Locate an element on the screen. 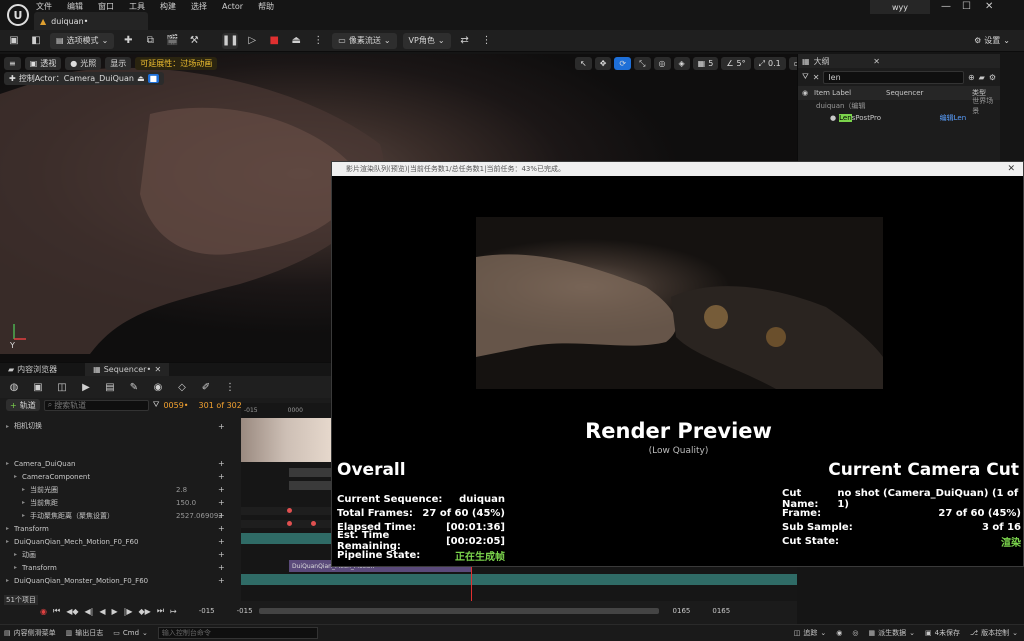 The width and height of the screenshot is (1024, 641). col-sequencer: Sequencer is located at coordinates (929, 93).